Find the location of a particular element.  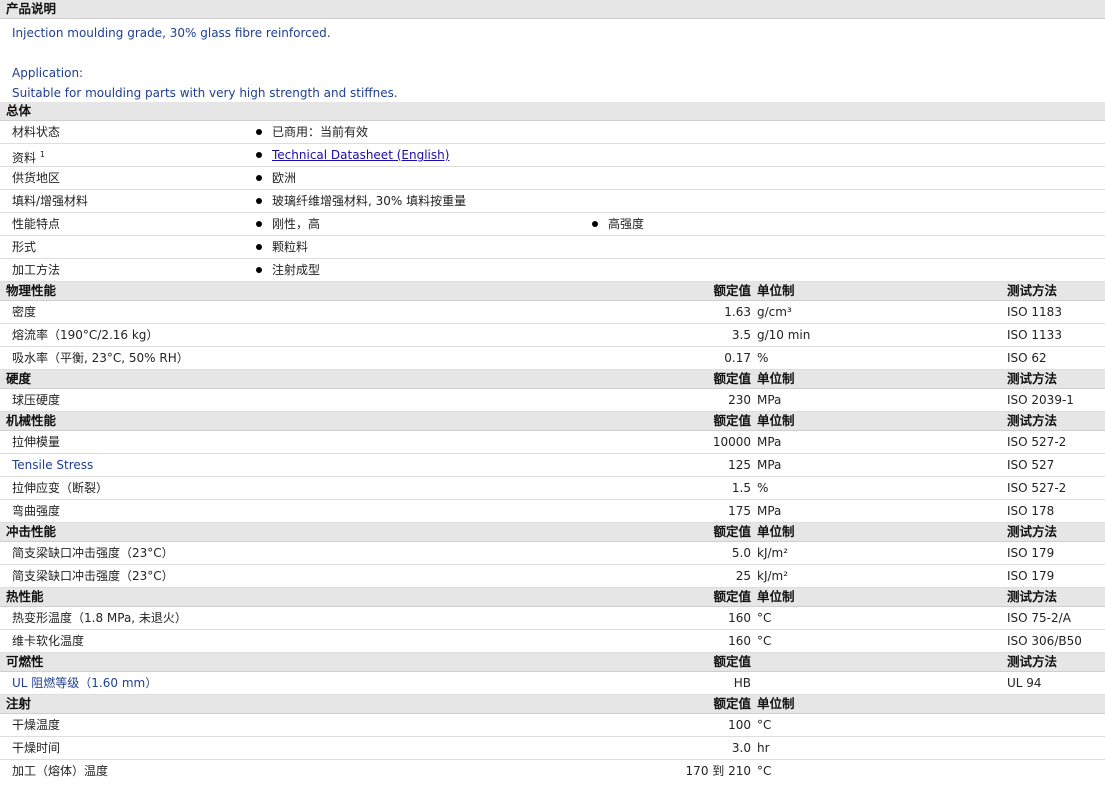

property-value: 3.0 is located at coordinates (741, 748).